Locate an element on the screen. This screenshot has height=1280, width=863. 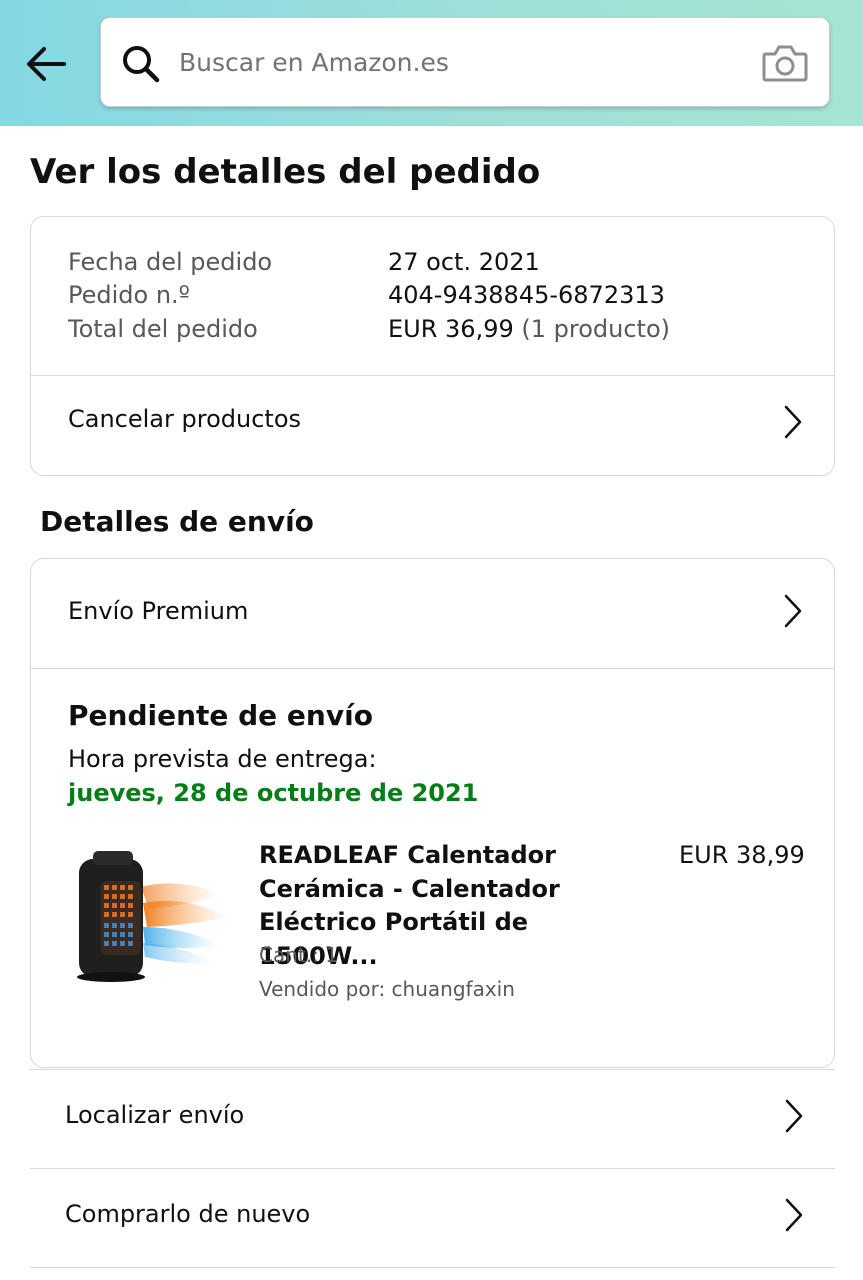
track-package-button: Localizar envío is located at coordinates (432, 1118).